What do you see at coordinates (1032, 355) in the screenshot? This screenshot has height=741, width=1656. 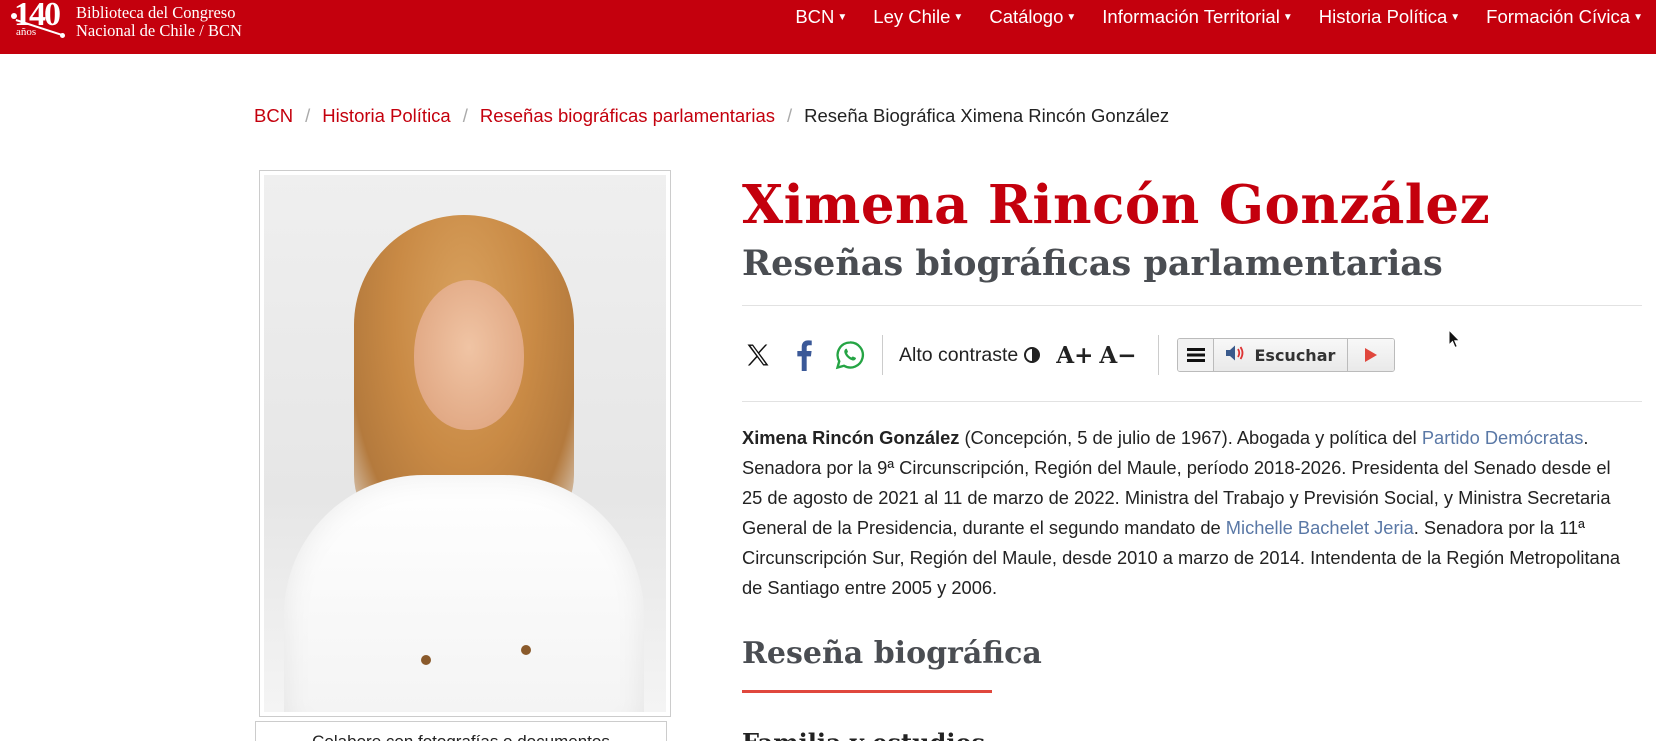 I see `contrast-icon` at bounding box center [1032, 355].